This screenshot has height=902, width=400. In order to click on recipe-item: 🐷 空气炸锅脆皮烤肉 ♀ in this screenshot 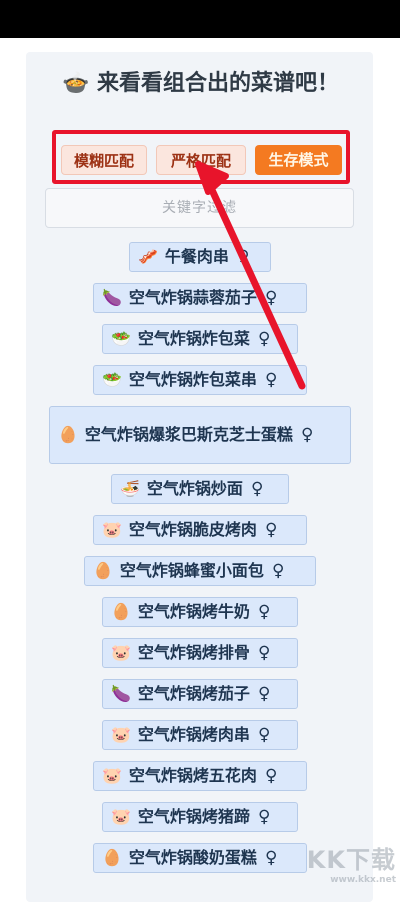, I will do `click(200, 530)`.